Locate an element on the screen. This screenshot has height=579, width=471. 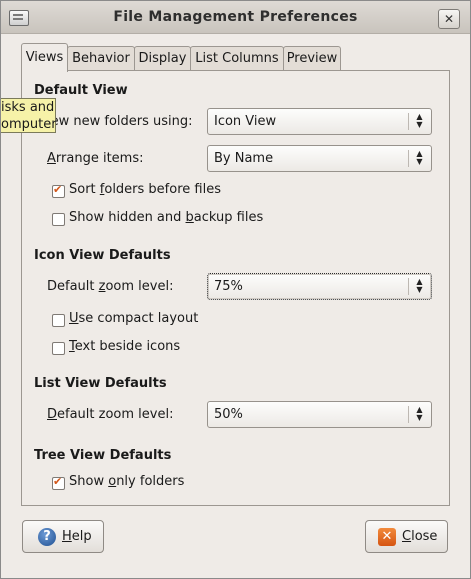
close-button: ✕ Close is located at coordinates (406, 536).